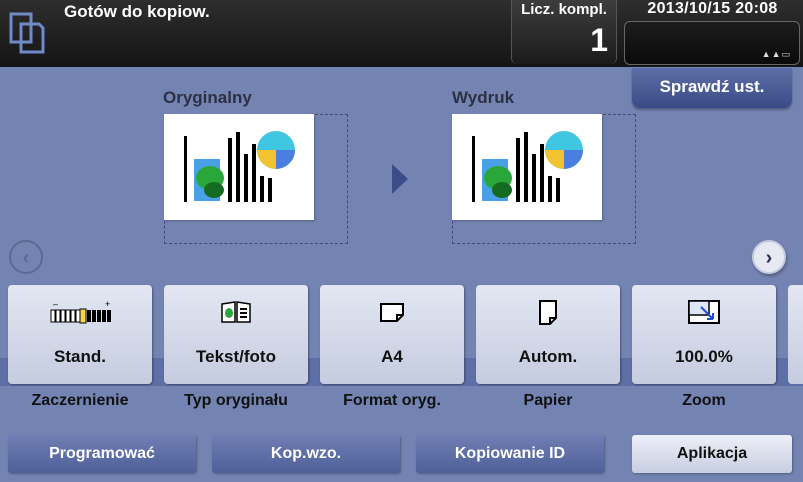  What do you see at coordinates (599, 40) in the screenshot?
I see `counter-value: 1` at bounding box center [599, 40].